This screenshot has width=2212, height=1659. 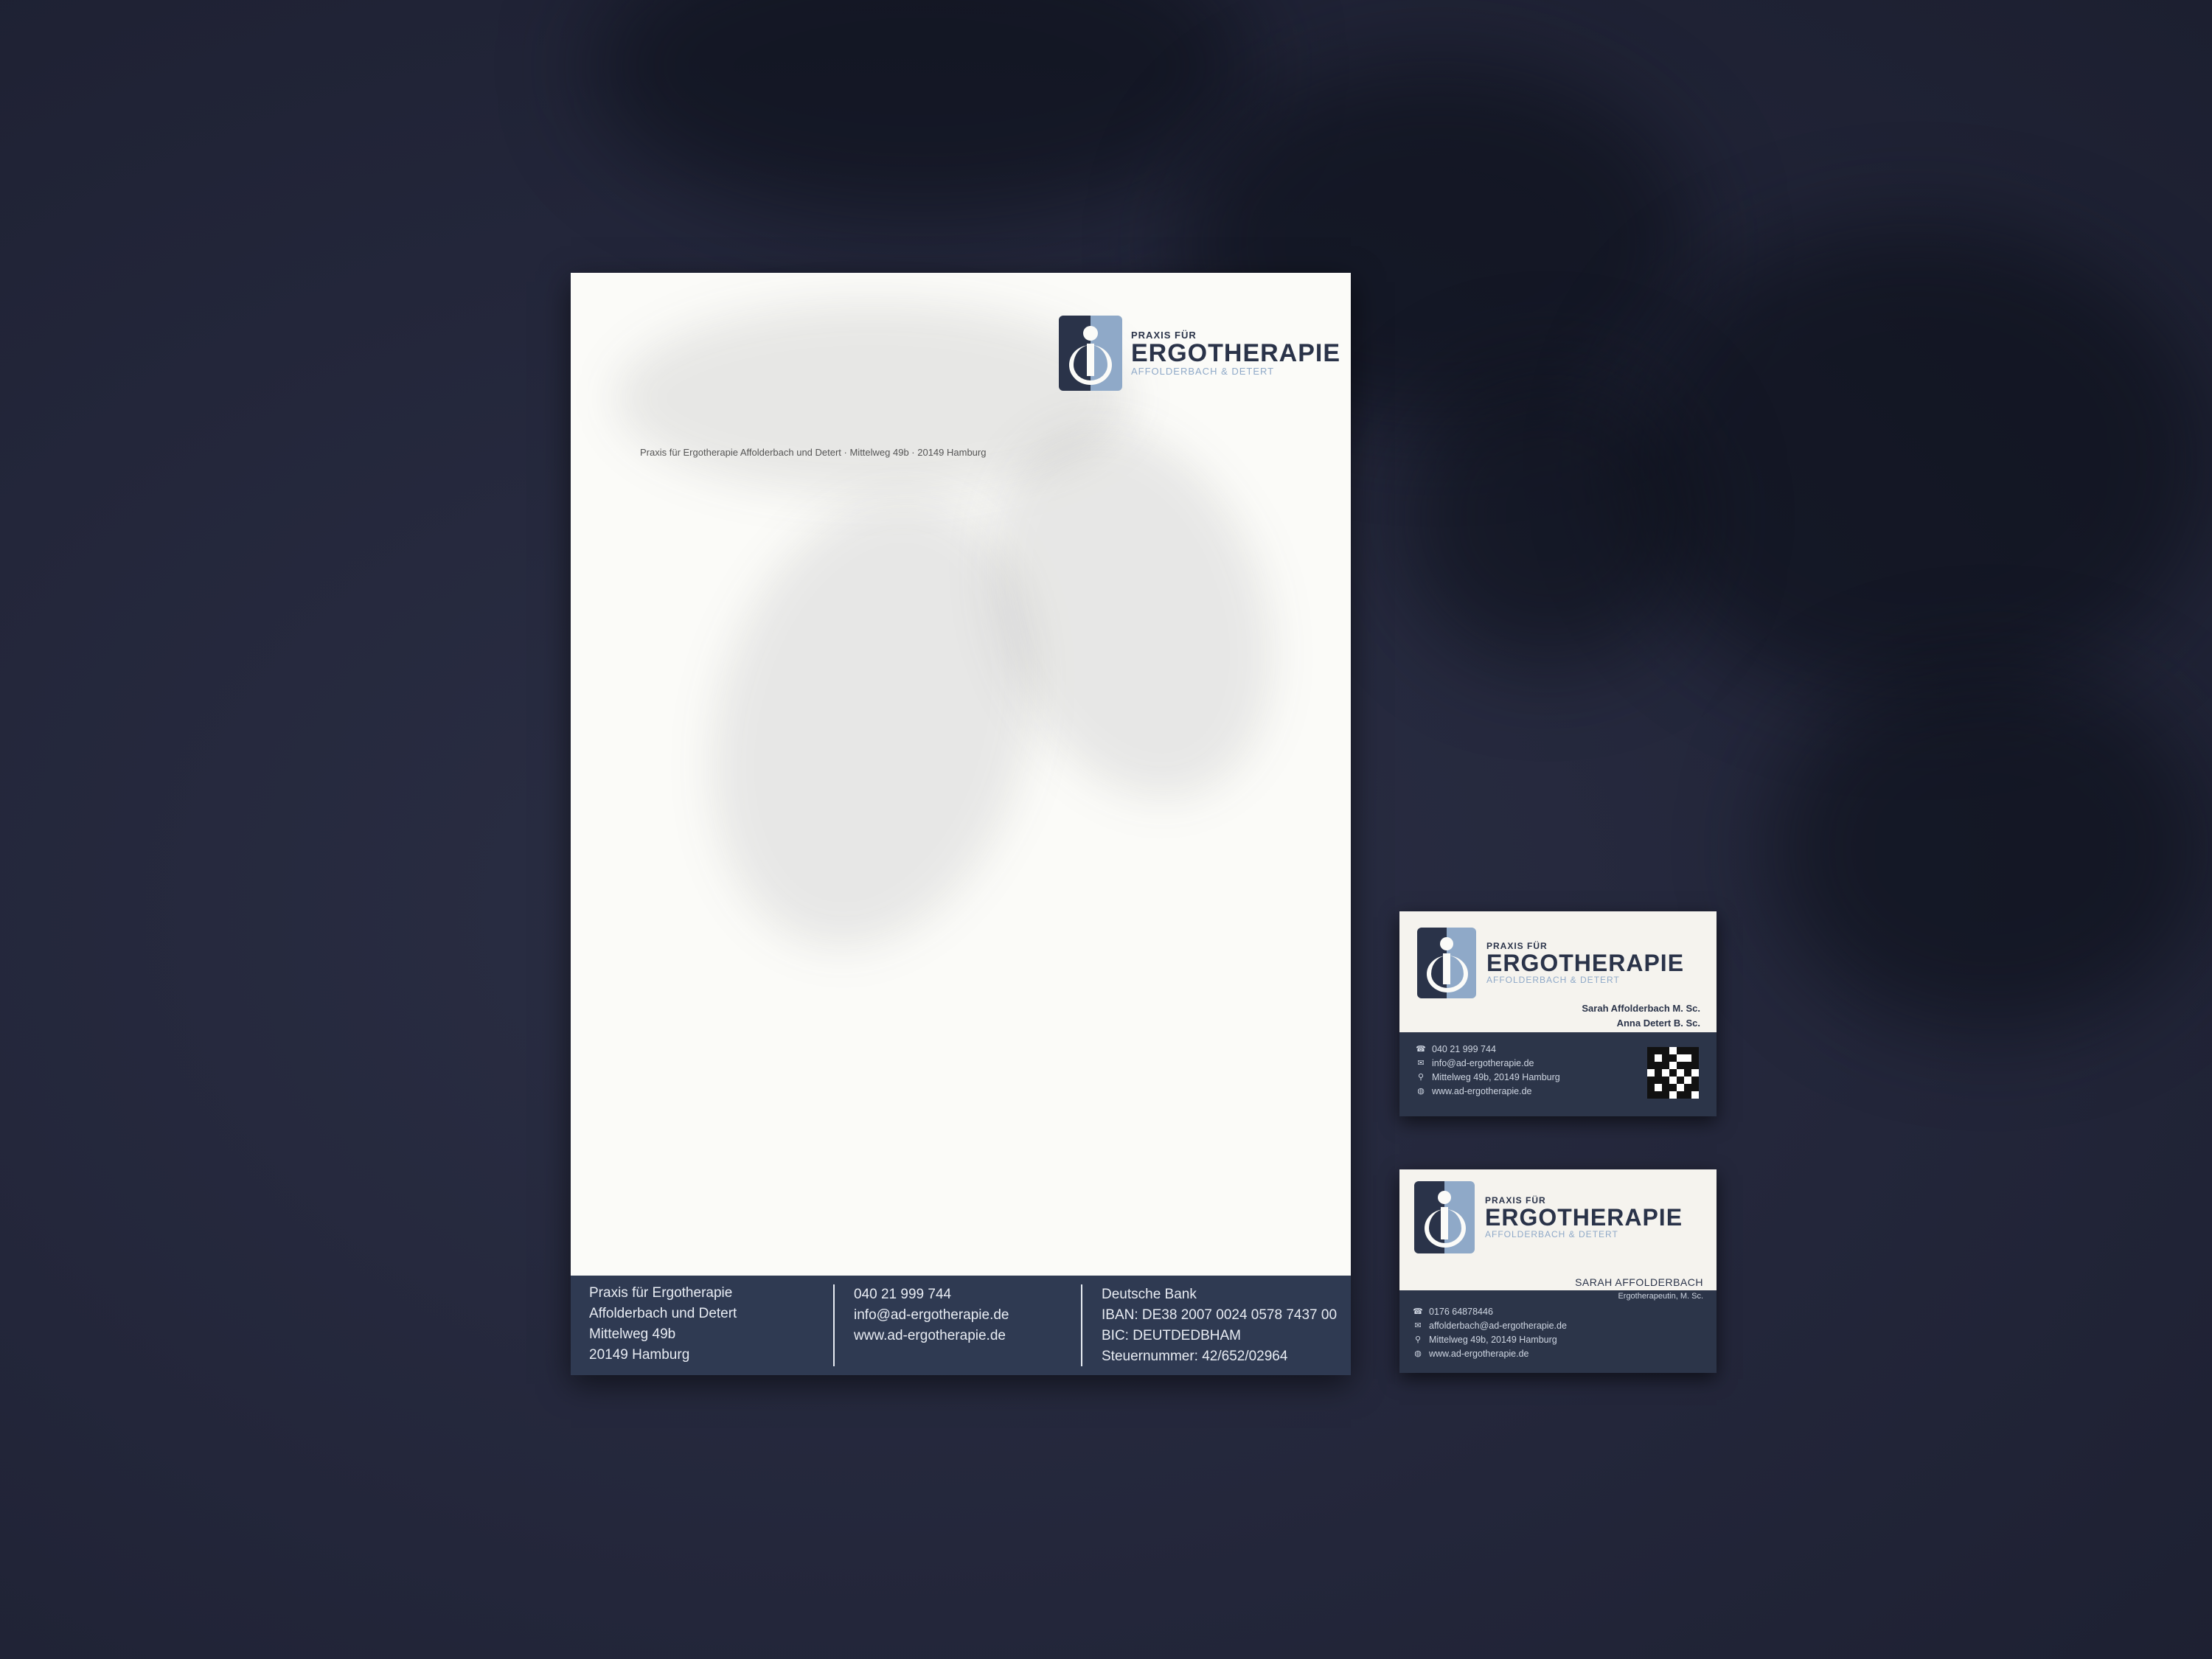 What do you see at coordinates (1149, 1294) in the screenshot?
I see `footer-bank-name: Deutsche Bank` at bounding box center [1149, 1294].